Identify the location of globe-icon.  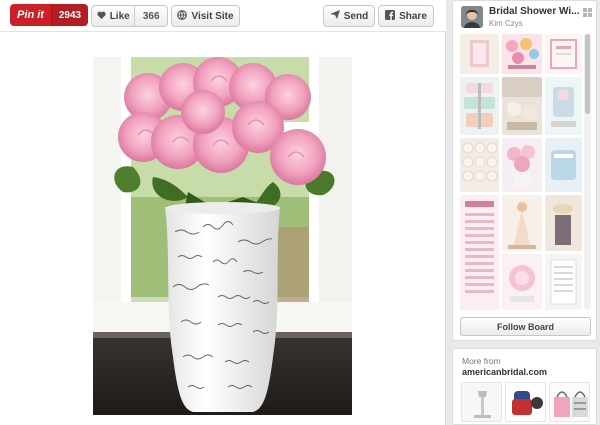
(182, 16).